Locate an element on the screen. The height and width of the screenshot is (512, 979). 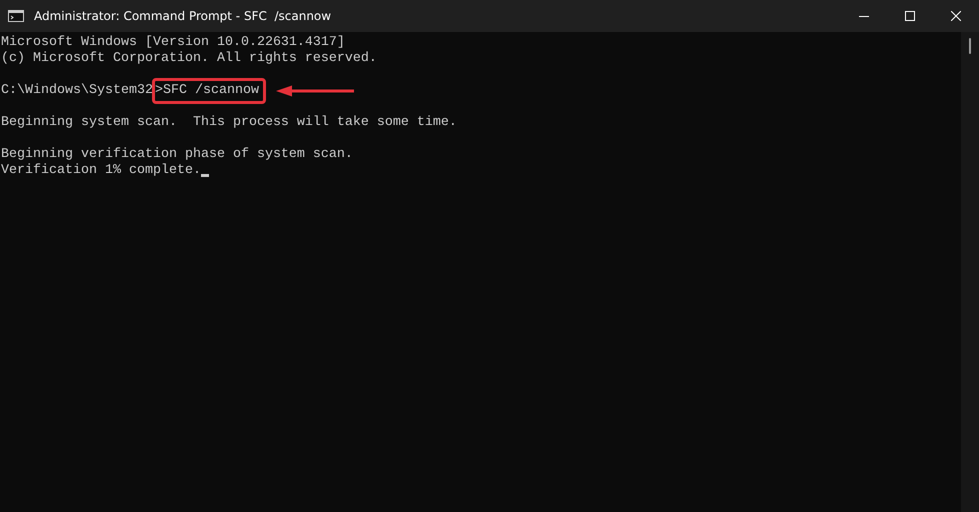
arrow-icon is located at coordinates (315, 91).